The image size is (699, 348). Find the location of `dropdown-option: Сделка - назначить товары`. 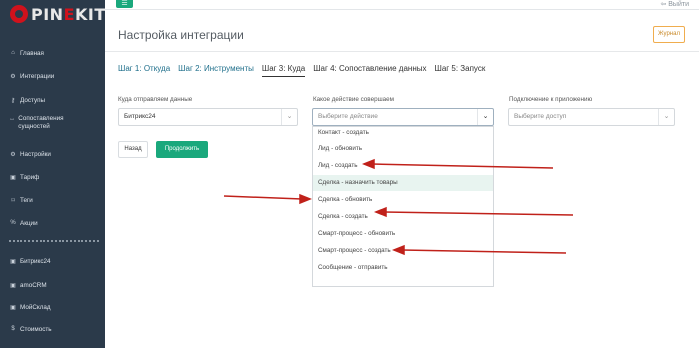

dropdown-option: Сделка - назначить товары is located at coordinates (403, 183).